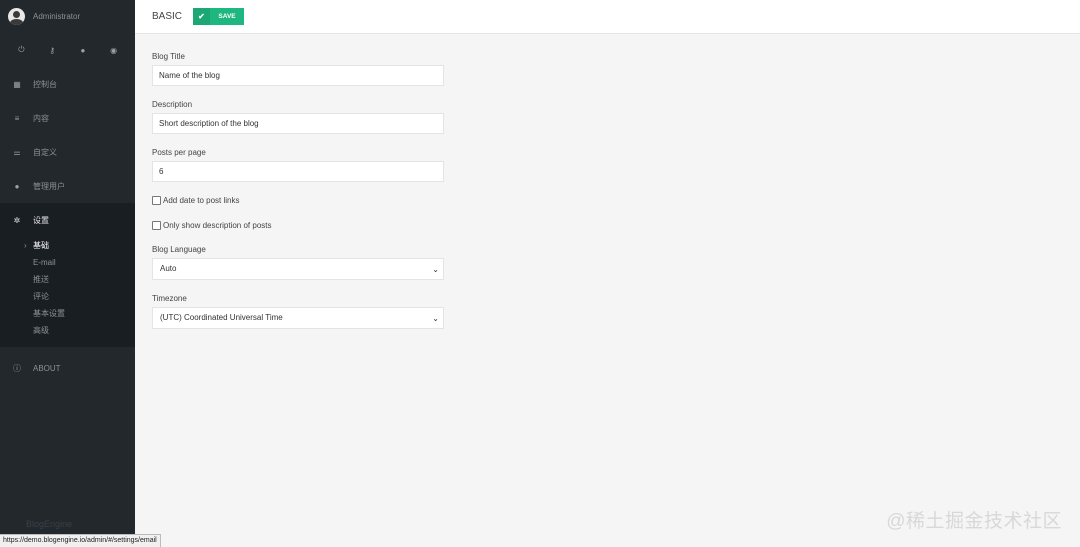  What do you see at coordinates (17, 152) in the screenshot?
I see `sliders-icon: ⚌` at bounding box center [17, 152].